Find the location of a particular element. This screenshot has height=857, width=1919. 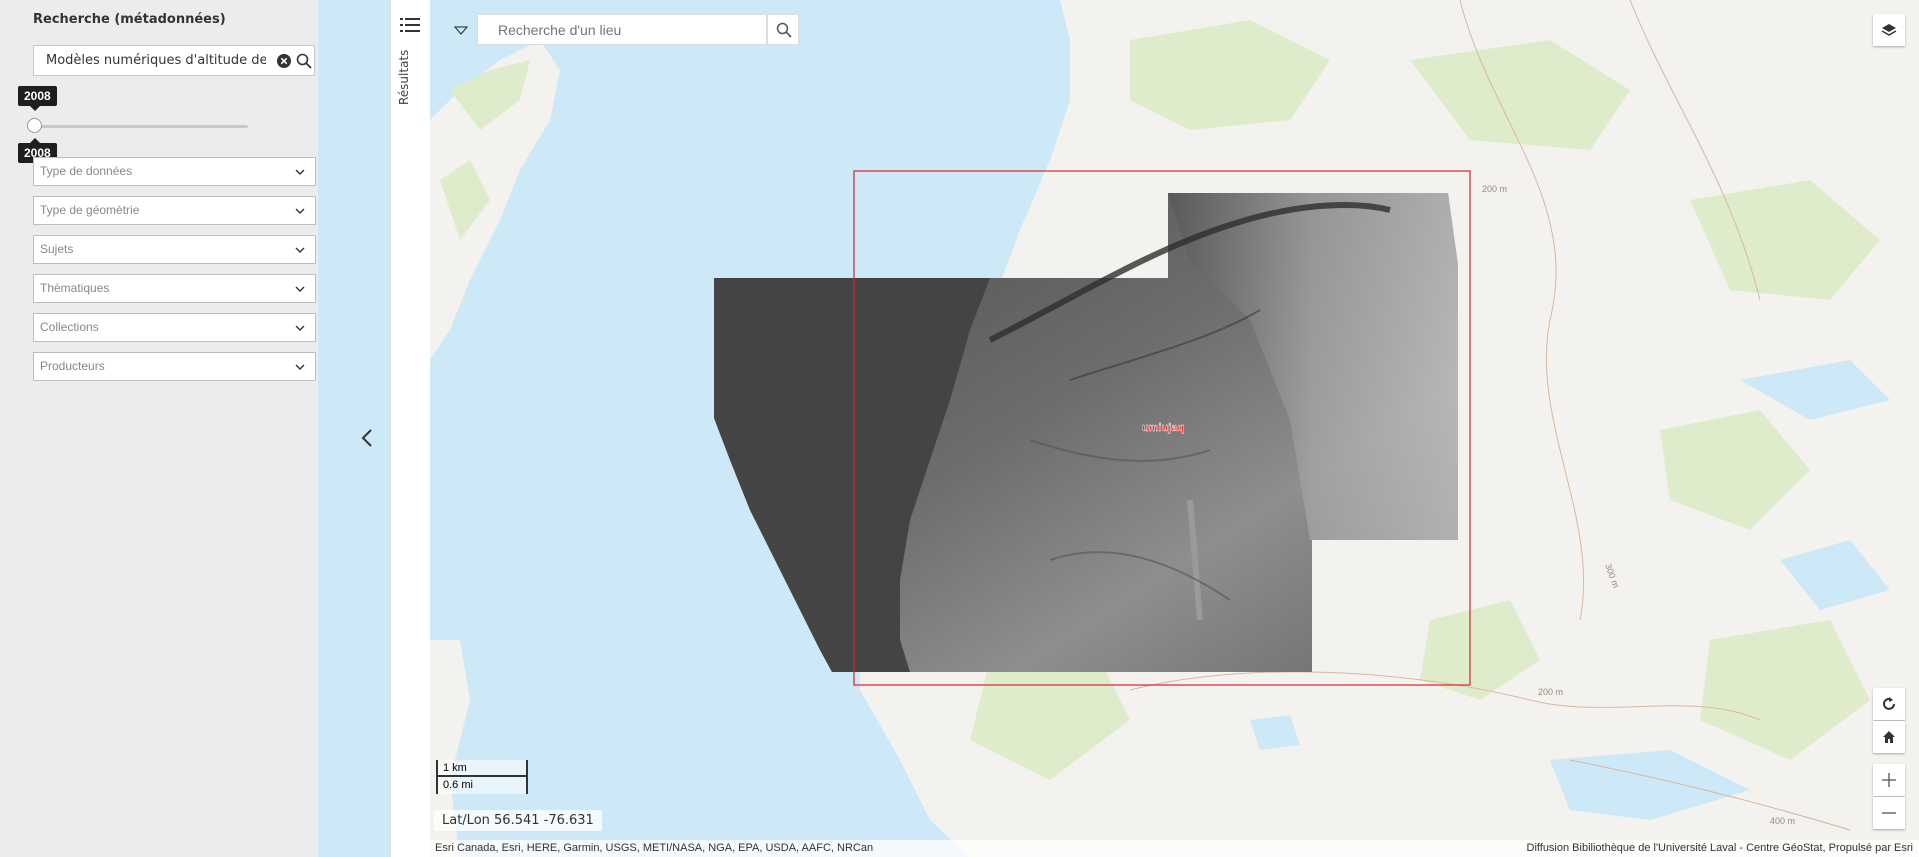

place-label-umiujaq: umiujaq is located at coordinates (1163, 428).